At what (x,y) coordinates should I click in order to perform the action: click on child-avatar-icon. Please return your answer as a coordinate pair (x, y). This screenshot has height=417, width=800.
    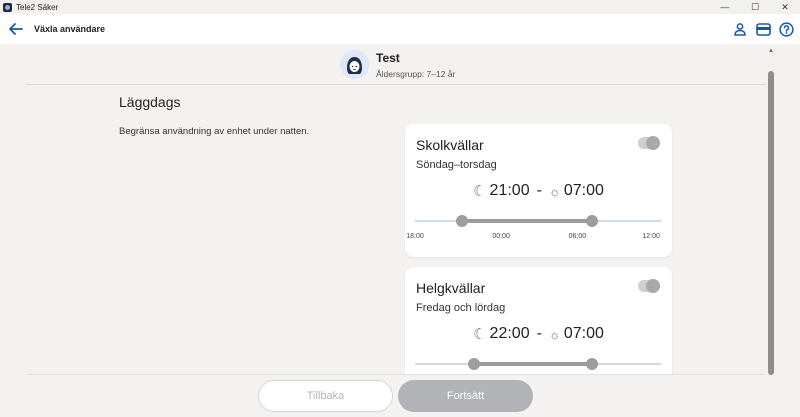
    Looking at the image, I should click on (354, 64).